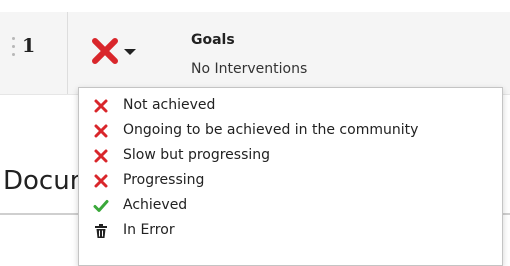 The height and width of the screenshot is (266, 510). What do you see at coordinates (290, 180) in the screenshot?
I see `menu-item-progressing: Progressing` at bounding box center [290, 180].